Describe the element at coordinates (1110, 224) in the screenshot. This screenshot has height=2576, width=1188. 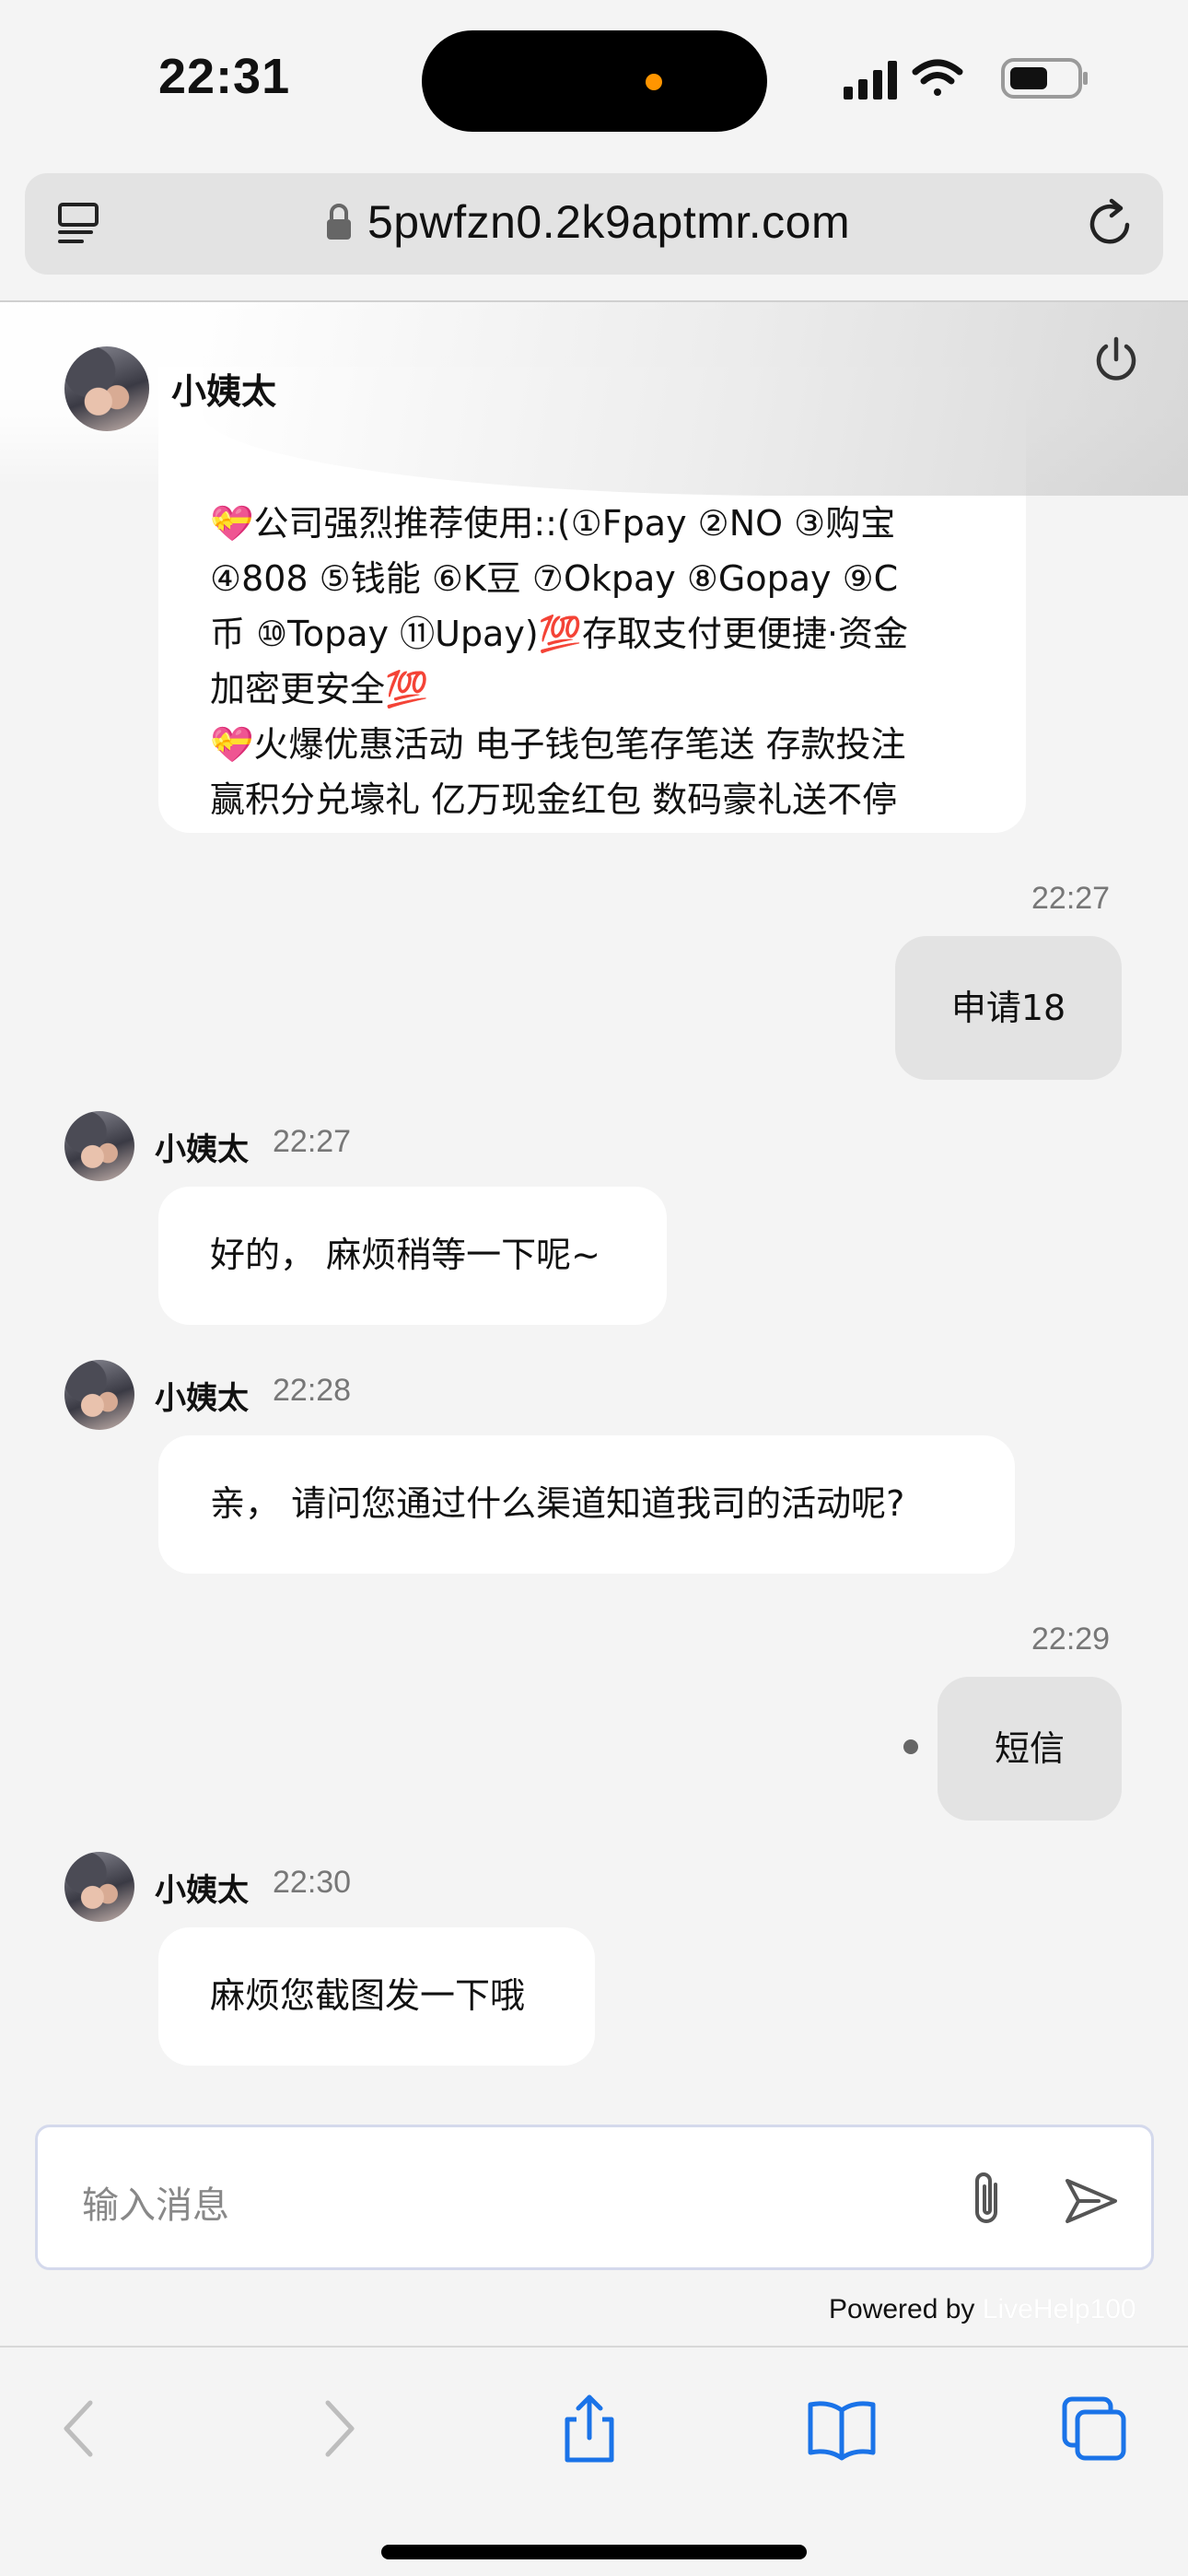
I see `reload-icon` at that location.